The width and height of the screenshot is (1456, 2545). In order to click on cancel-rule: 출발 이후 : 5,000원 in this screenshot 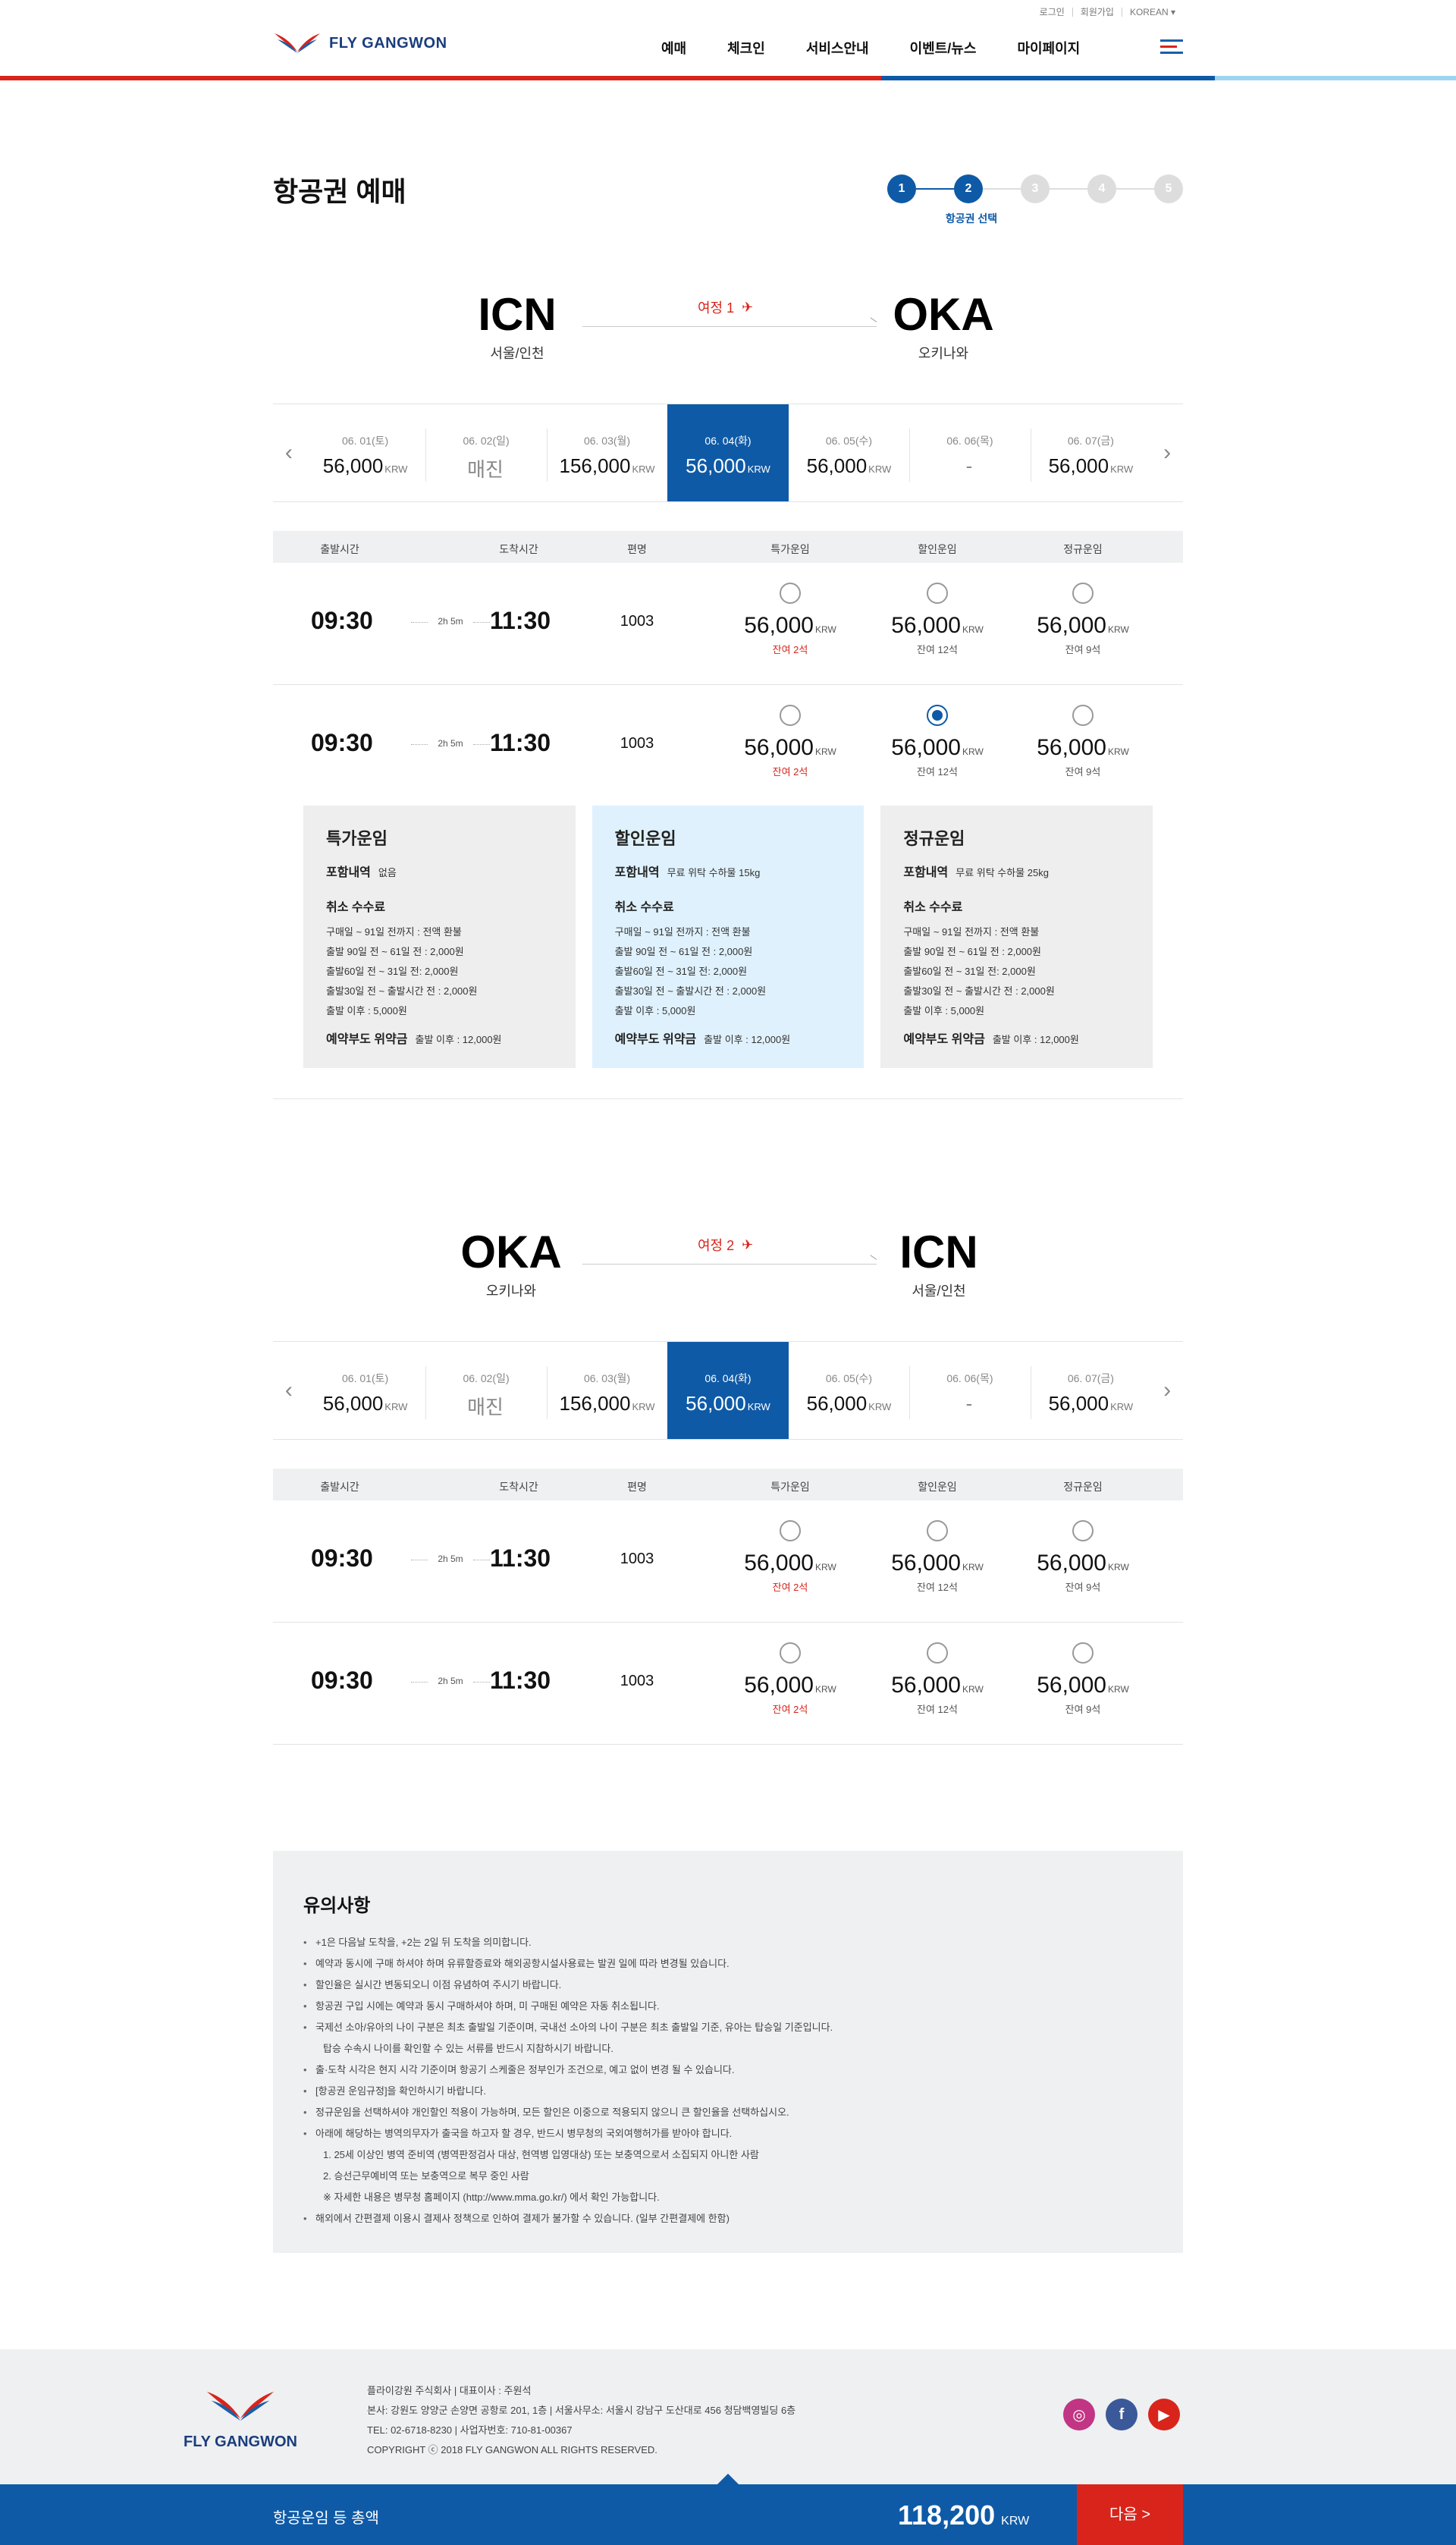, I will do `click(655, 1010)`.